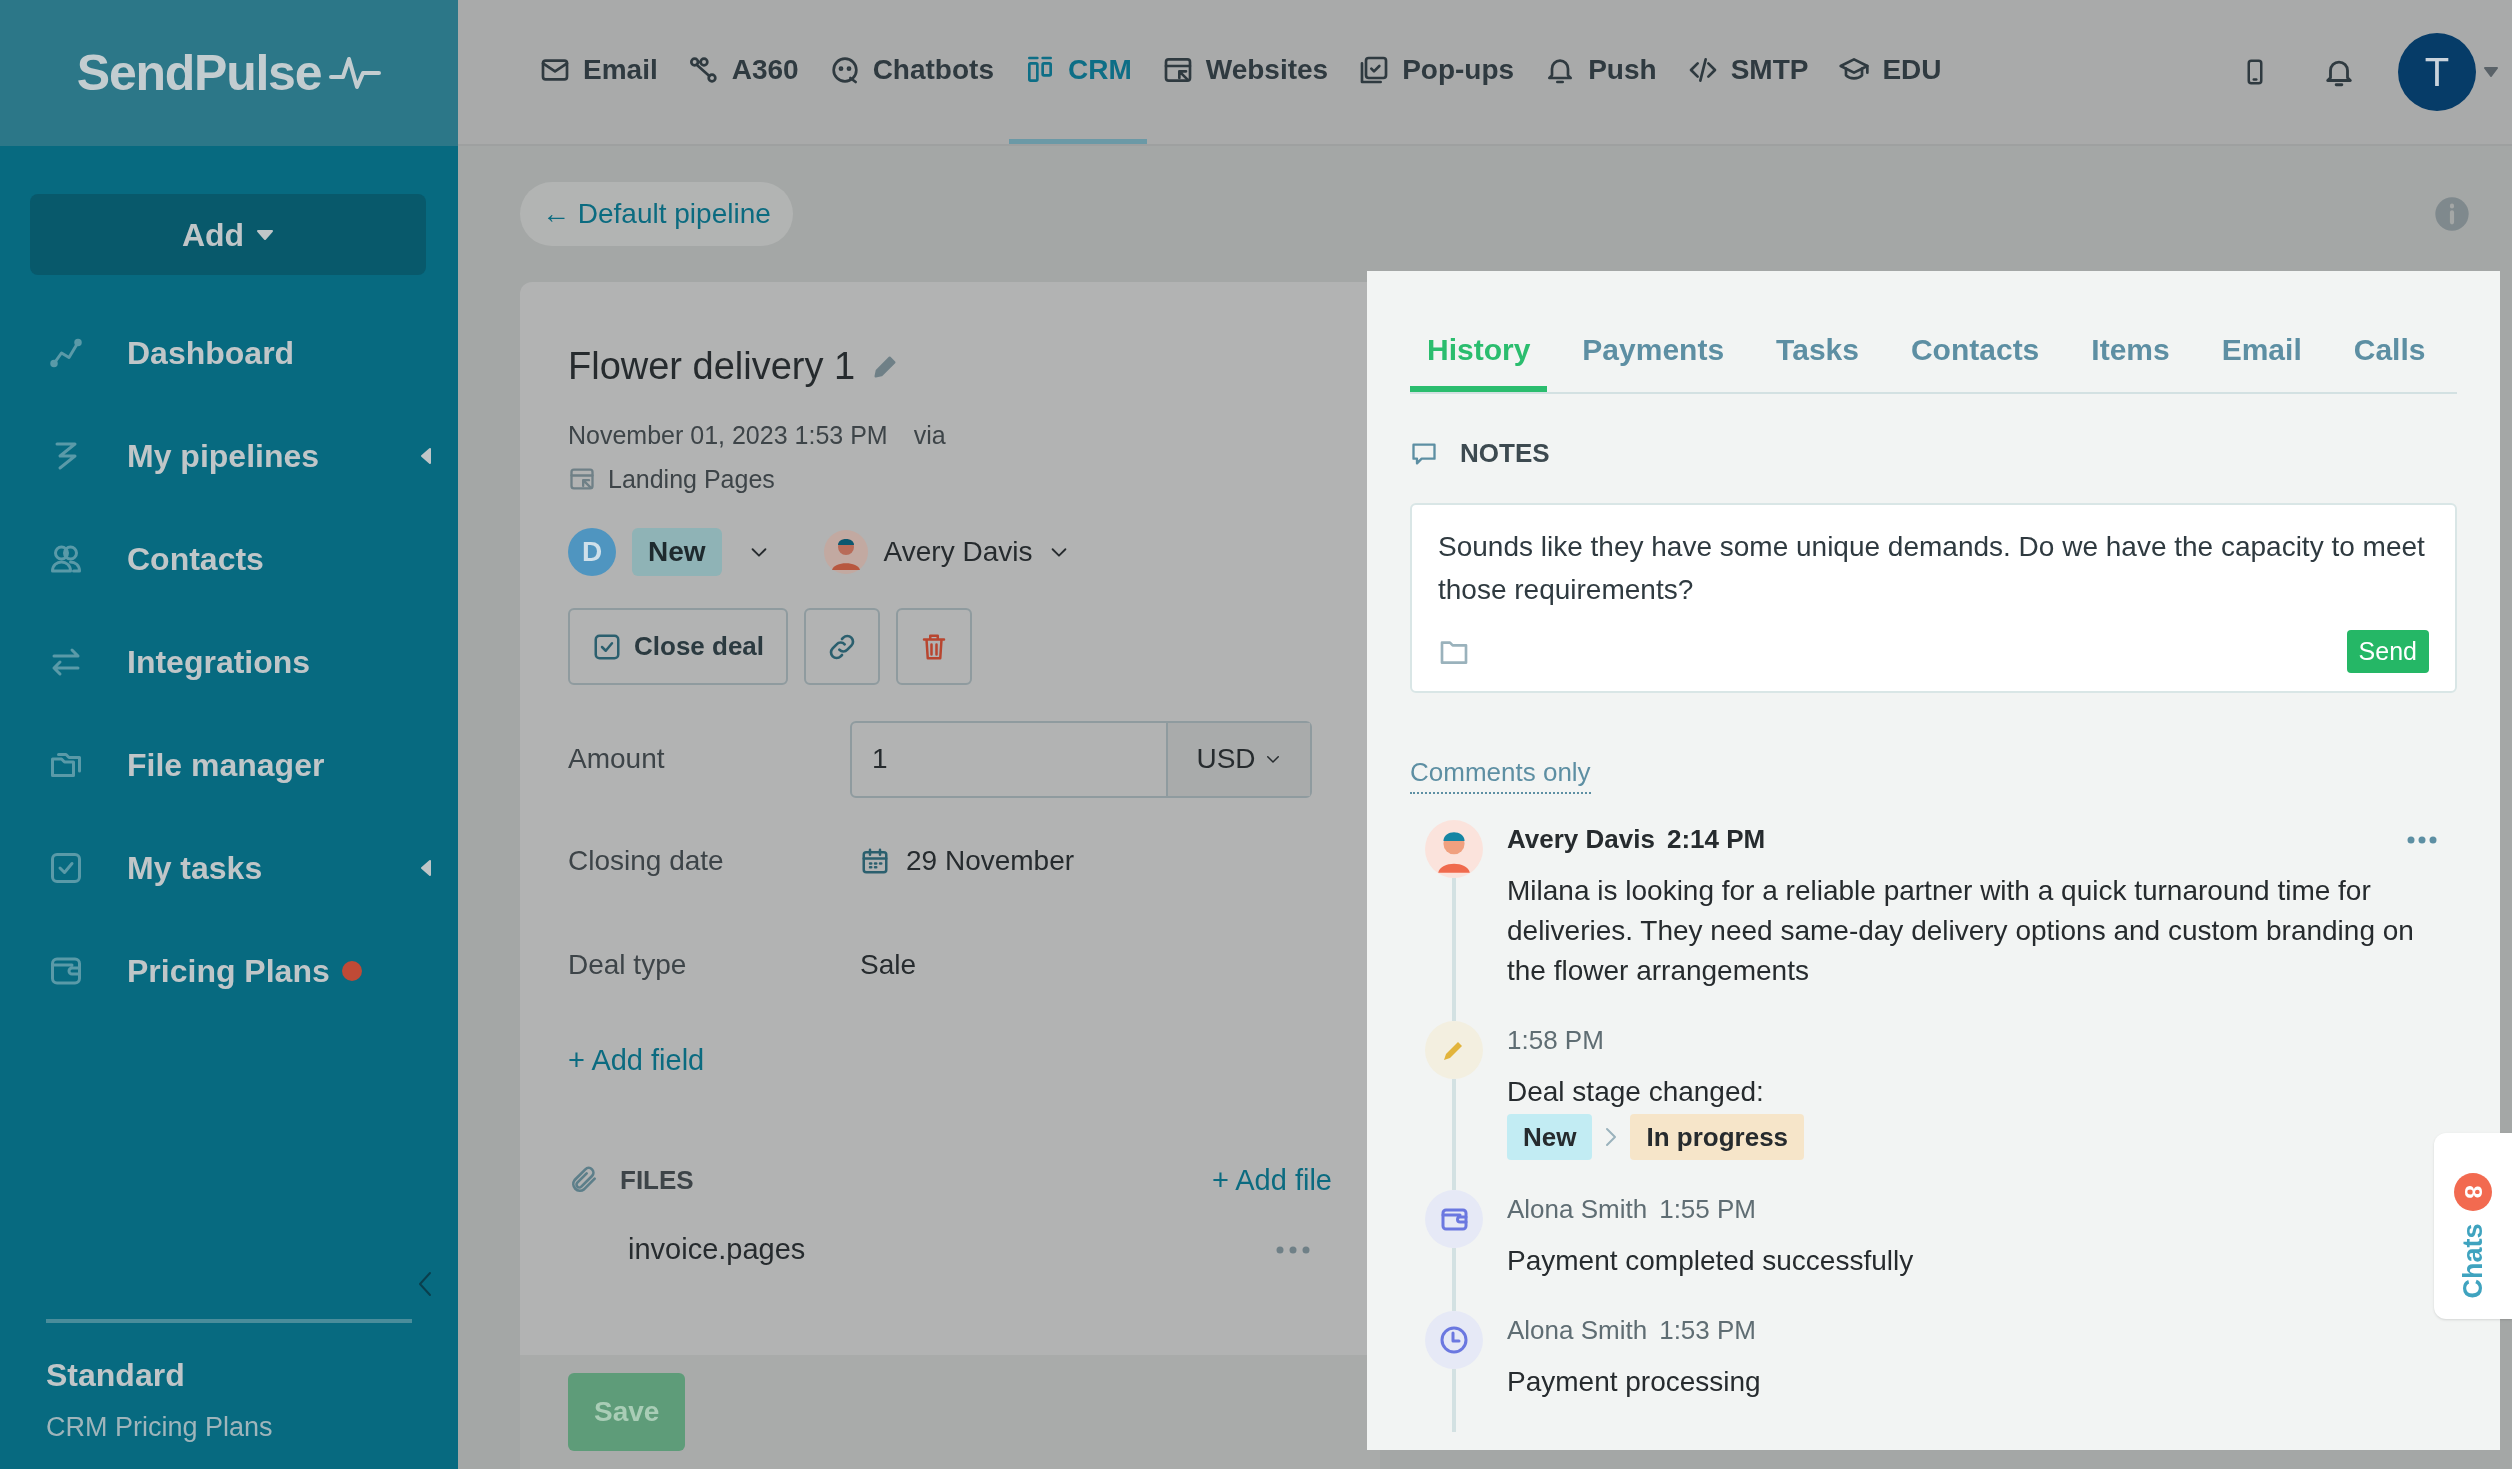 This screenshot has height=1469, width=2512. Describe the element at coordinates (229, 764) in the screenshot. I see `sidebar-item: File manager` at that location.